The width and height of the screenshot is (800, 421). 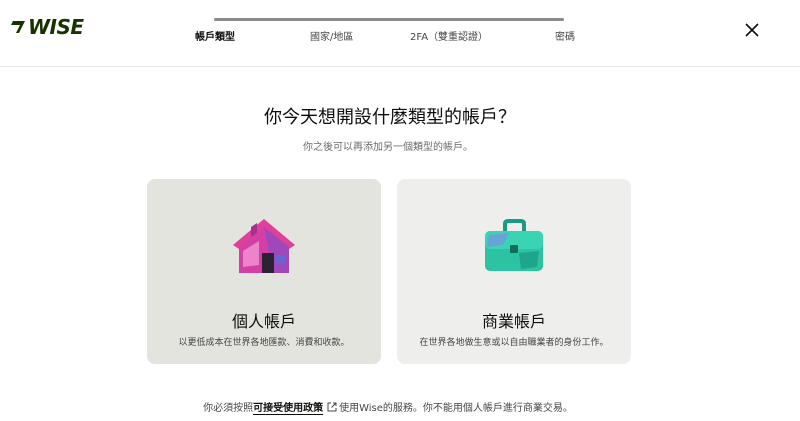 What do you see at coordinates (565, 37) in the screenshot?
I see `step-password: 密碼` at bounding box center [565, 37].